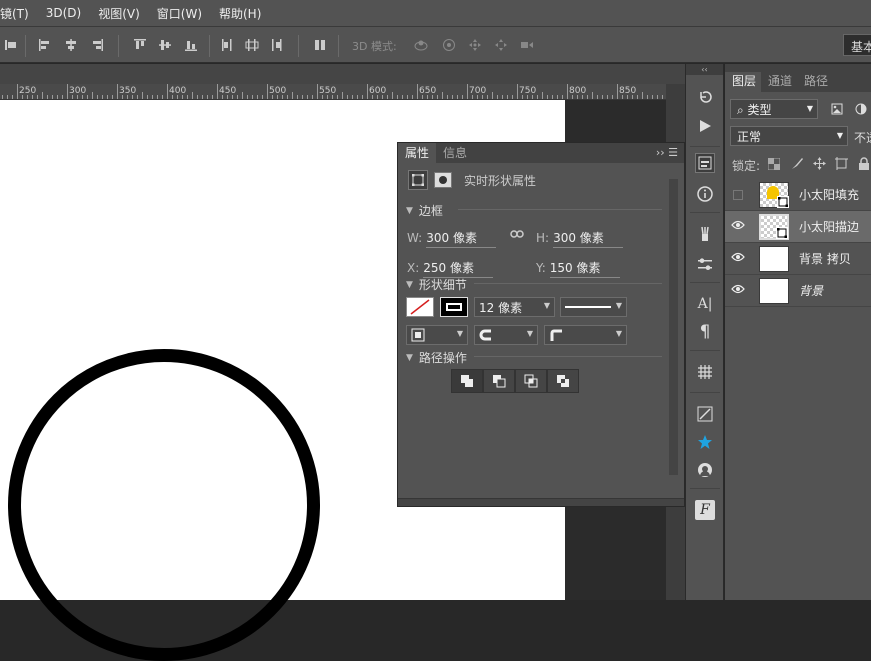  I want to click on libraries-icon: F, so click(705, 510).